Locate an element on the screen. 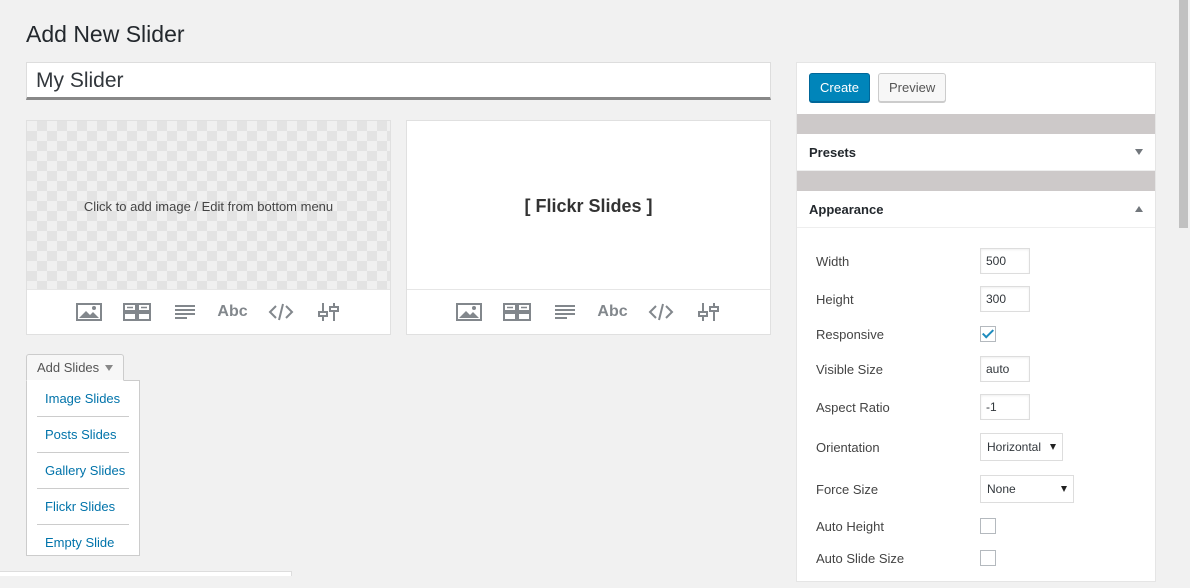 The width and height of the screenshot is (1190, 588). auto-slide-size-row: Auto Slide Size is located at coordinates (985, 558).